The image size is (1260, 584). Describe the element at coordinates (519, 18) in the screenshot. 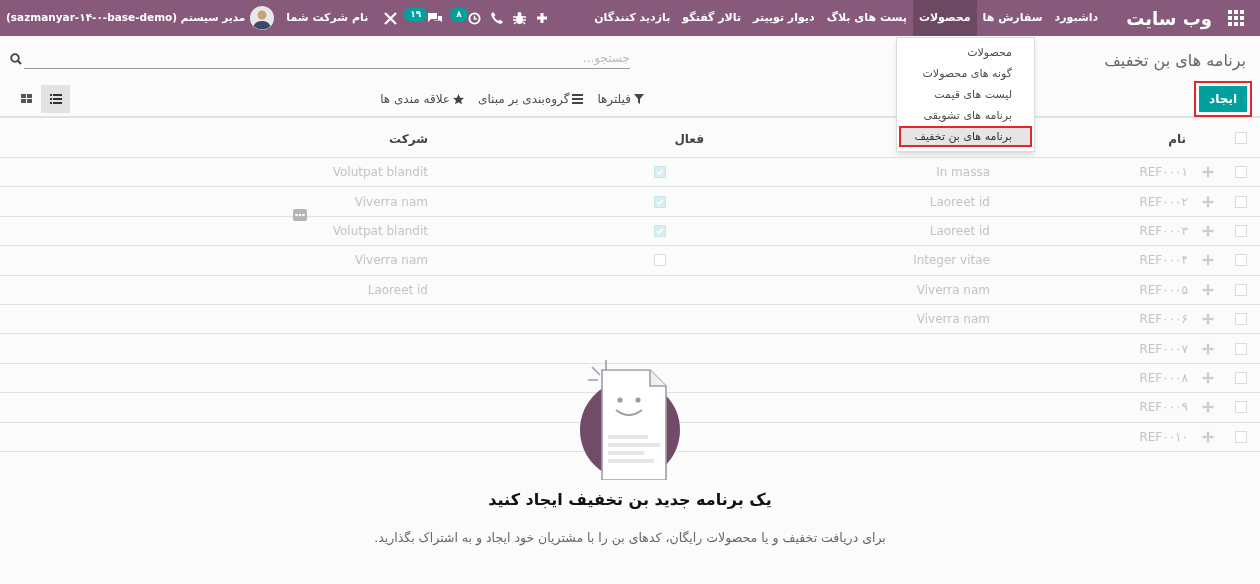

I see `bug-icon` at that location.